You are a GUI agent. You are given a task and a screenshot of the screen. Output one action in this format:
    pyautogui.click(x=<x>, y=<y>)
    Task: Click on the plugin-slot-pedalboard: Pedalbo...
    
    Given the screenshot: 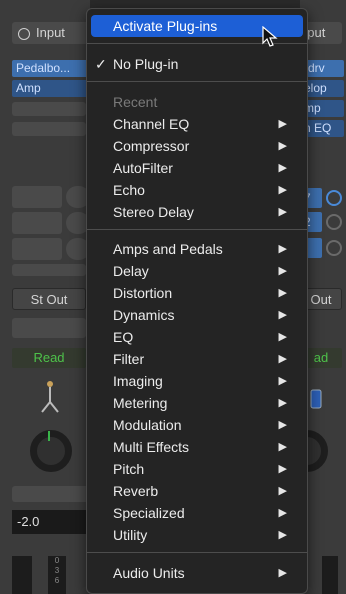 What is the action you would take?
    pyautogui.click(x=51, y=68)
    